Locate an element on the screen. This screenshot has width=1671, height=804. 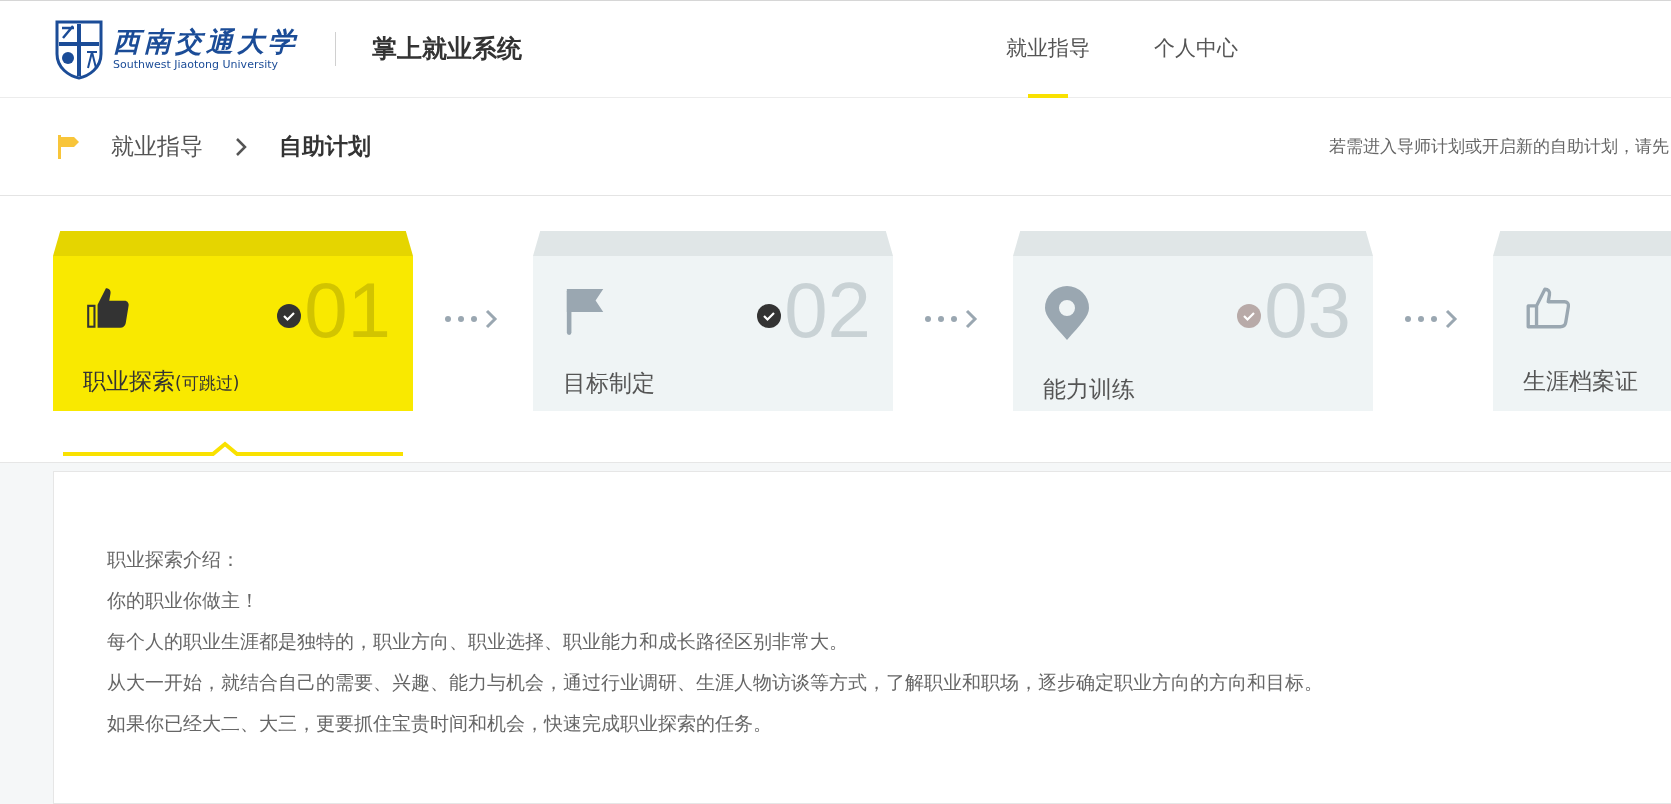
nav-tab: 个人中心 is located at coordinates (1196, 49).